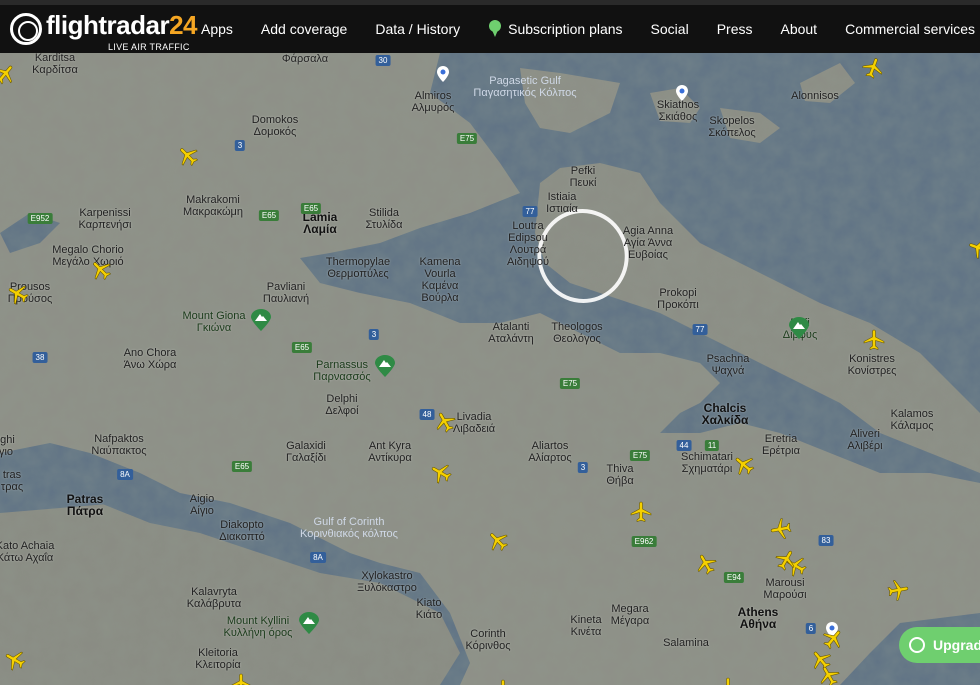  Describe the element at coordinates (872, 365) in the screenshot. I see `place-label-konistres: Konistres Κονίστρες` at that location.